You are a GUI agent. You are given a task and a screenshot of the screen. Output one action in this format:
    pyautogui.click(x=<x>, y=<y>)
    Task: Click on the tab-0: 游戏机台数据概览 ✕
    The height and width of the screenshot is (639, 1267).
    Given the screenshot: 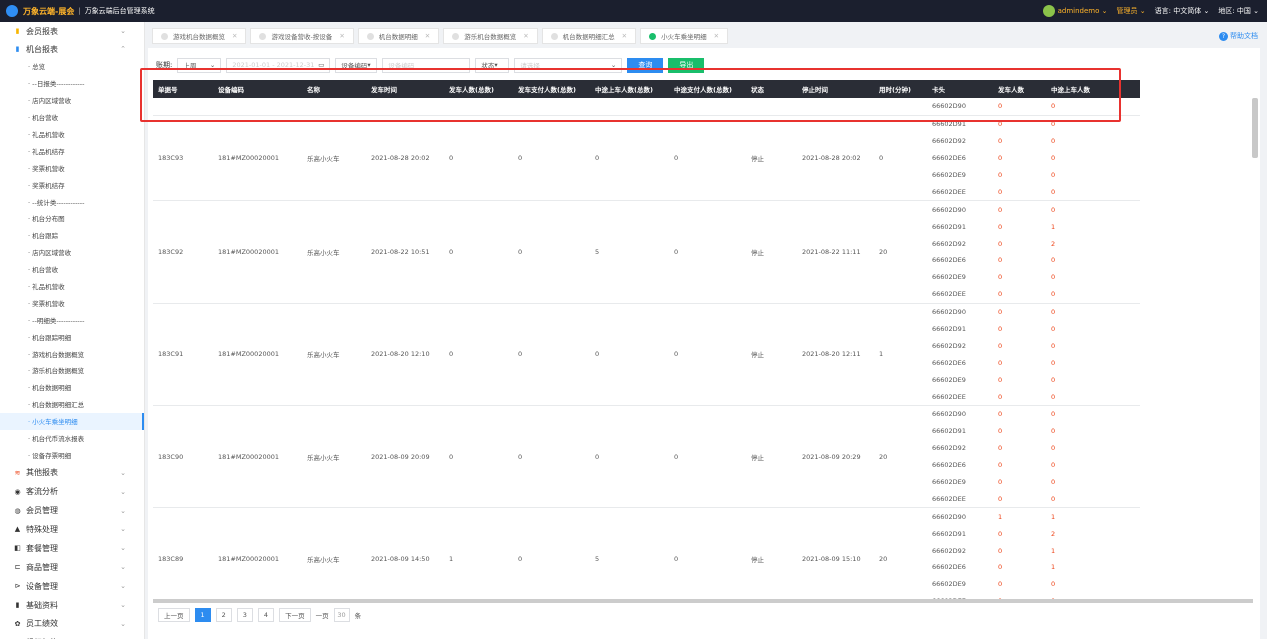 What is the action you would take?
    pyautogui.click(x=199, y=36)
    